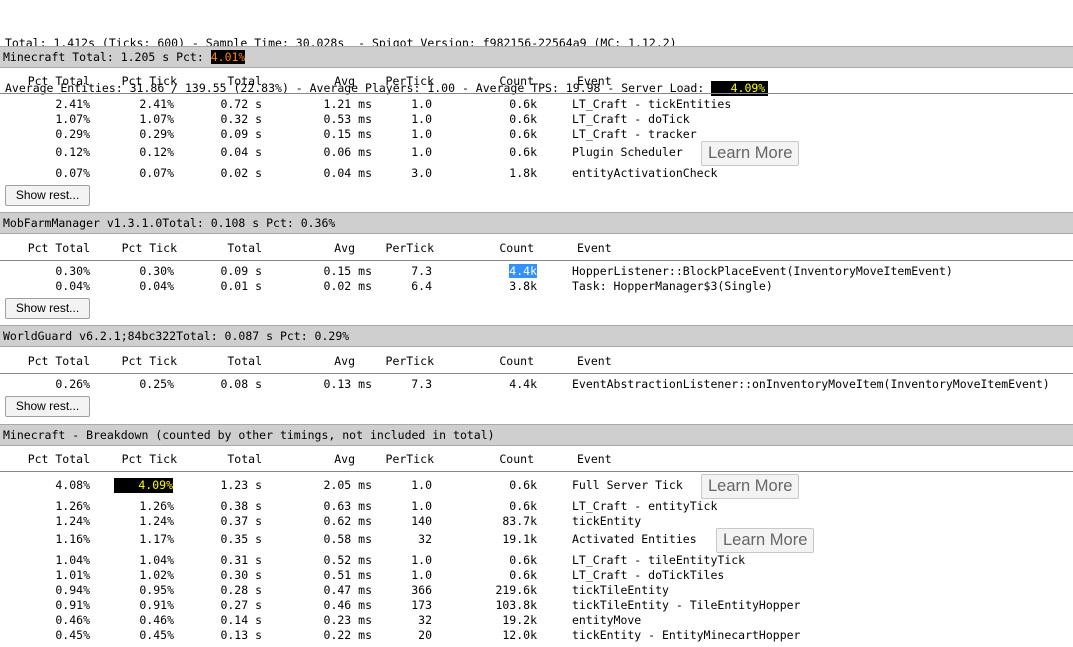 Image resolution: width=1073 pixels, height=647 pixels. I want to click on cell-event: tickTileEntity, so click(620, 590).